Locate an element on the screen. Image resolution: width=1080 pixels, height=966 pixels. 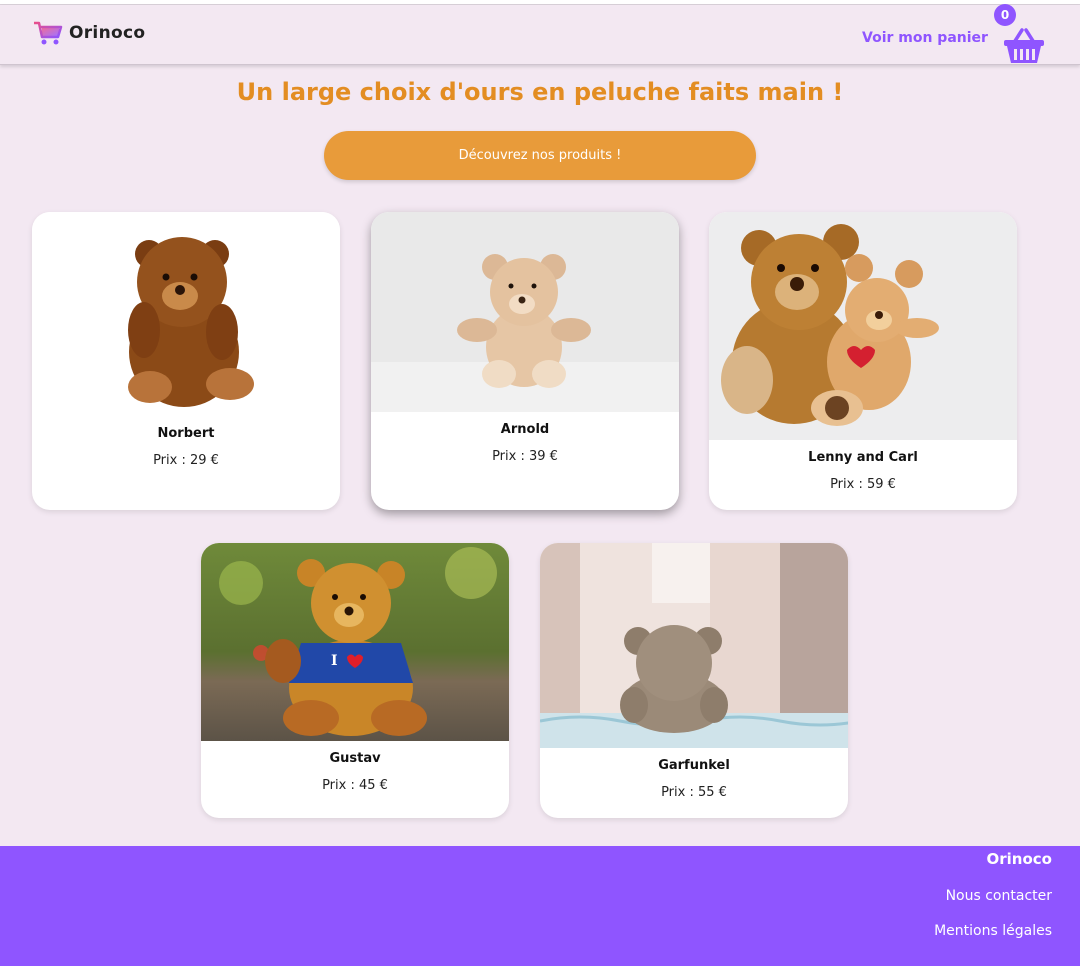
product-name: Garfunkel is located at coordinates (694, 765).